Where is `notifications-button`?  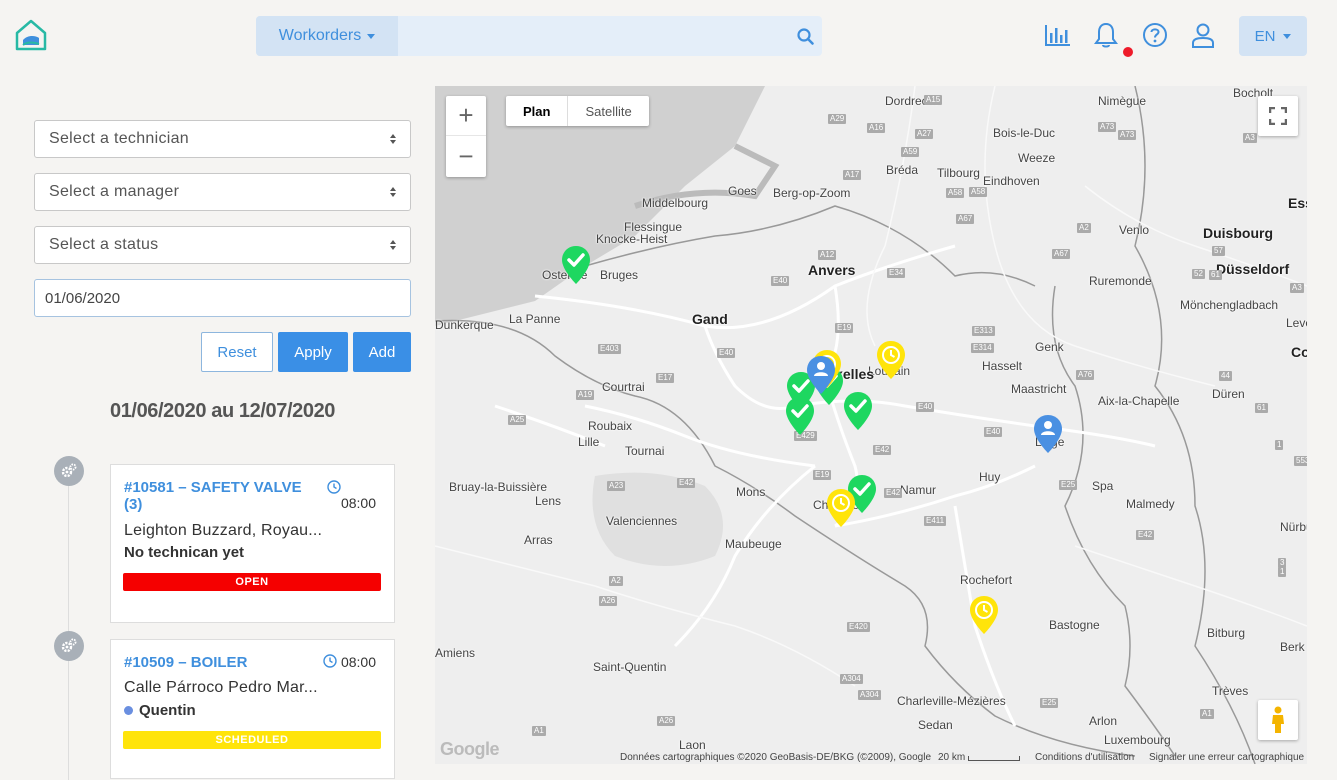 notifications-button is located at coordinates (1106, 35).